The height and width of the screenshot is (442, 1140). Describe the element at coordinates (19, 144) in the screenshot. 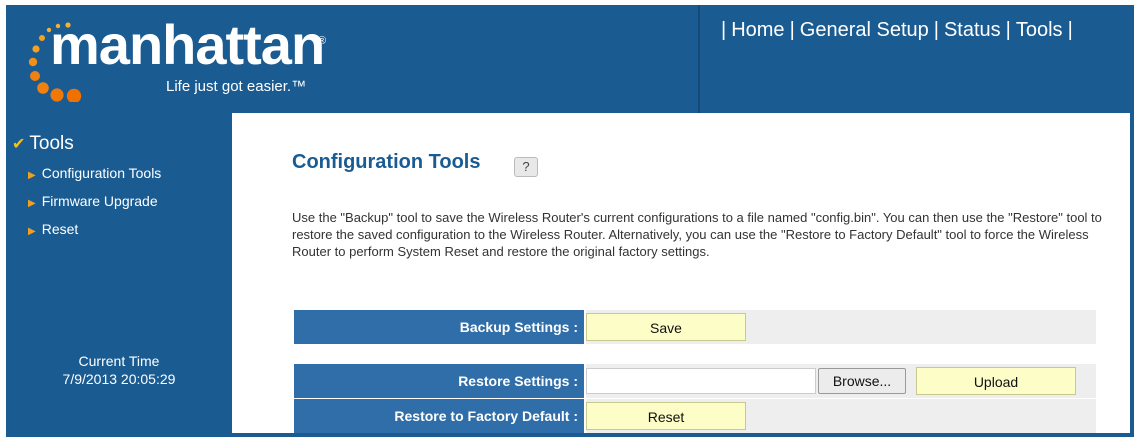

I see `checkmark-icon: ✔` at that location.